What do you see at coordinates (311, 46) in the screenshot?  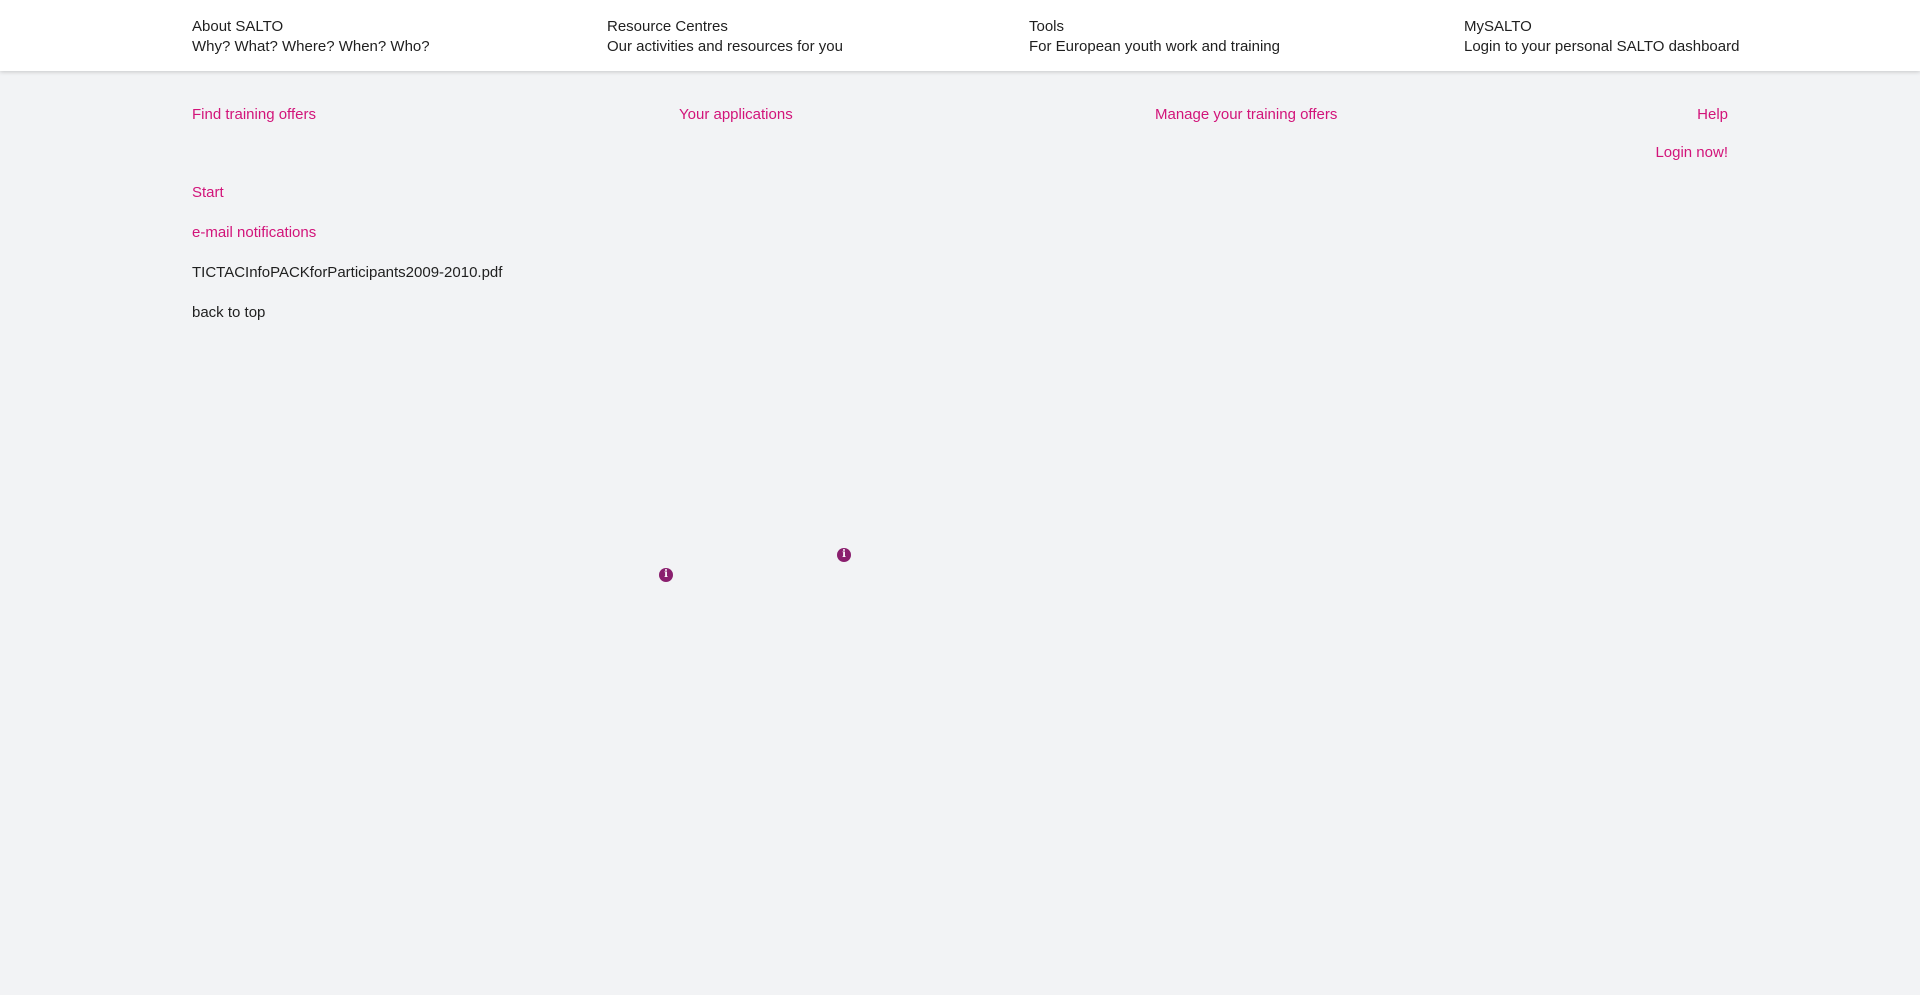 I see `nav-about-salto-subtitle: Why? What? Where? When? Who?` at bounding box center [311, 46].